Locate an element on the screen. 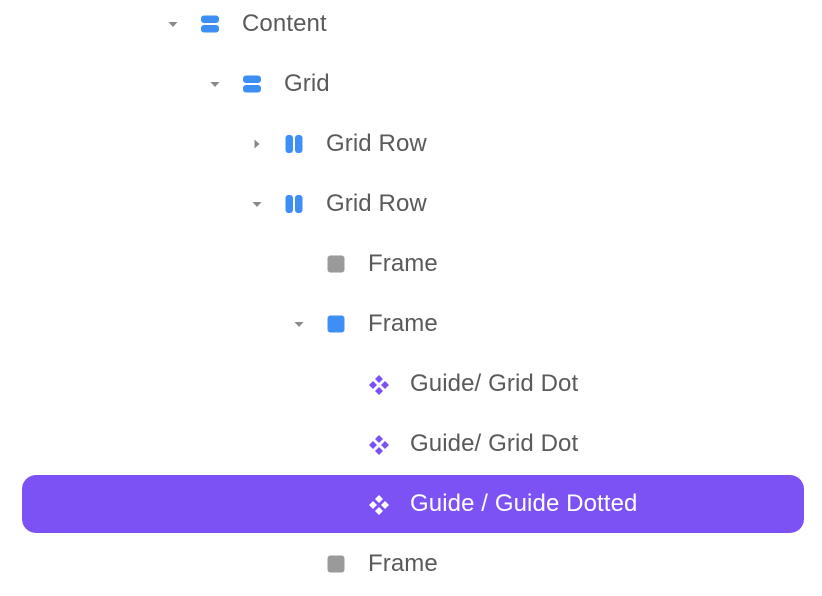 The image size is (822, 596). chevron-right-icon is located at coordinates (257, 144).